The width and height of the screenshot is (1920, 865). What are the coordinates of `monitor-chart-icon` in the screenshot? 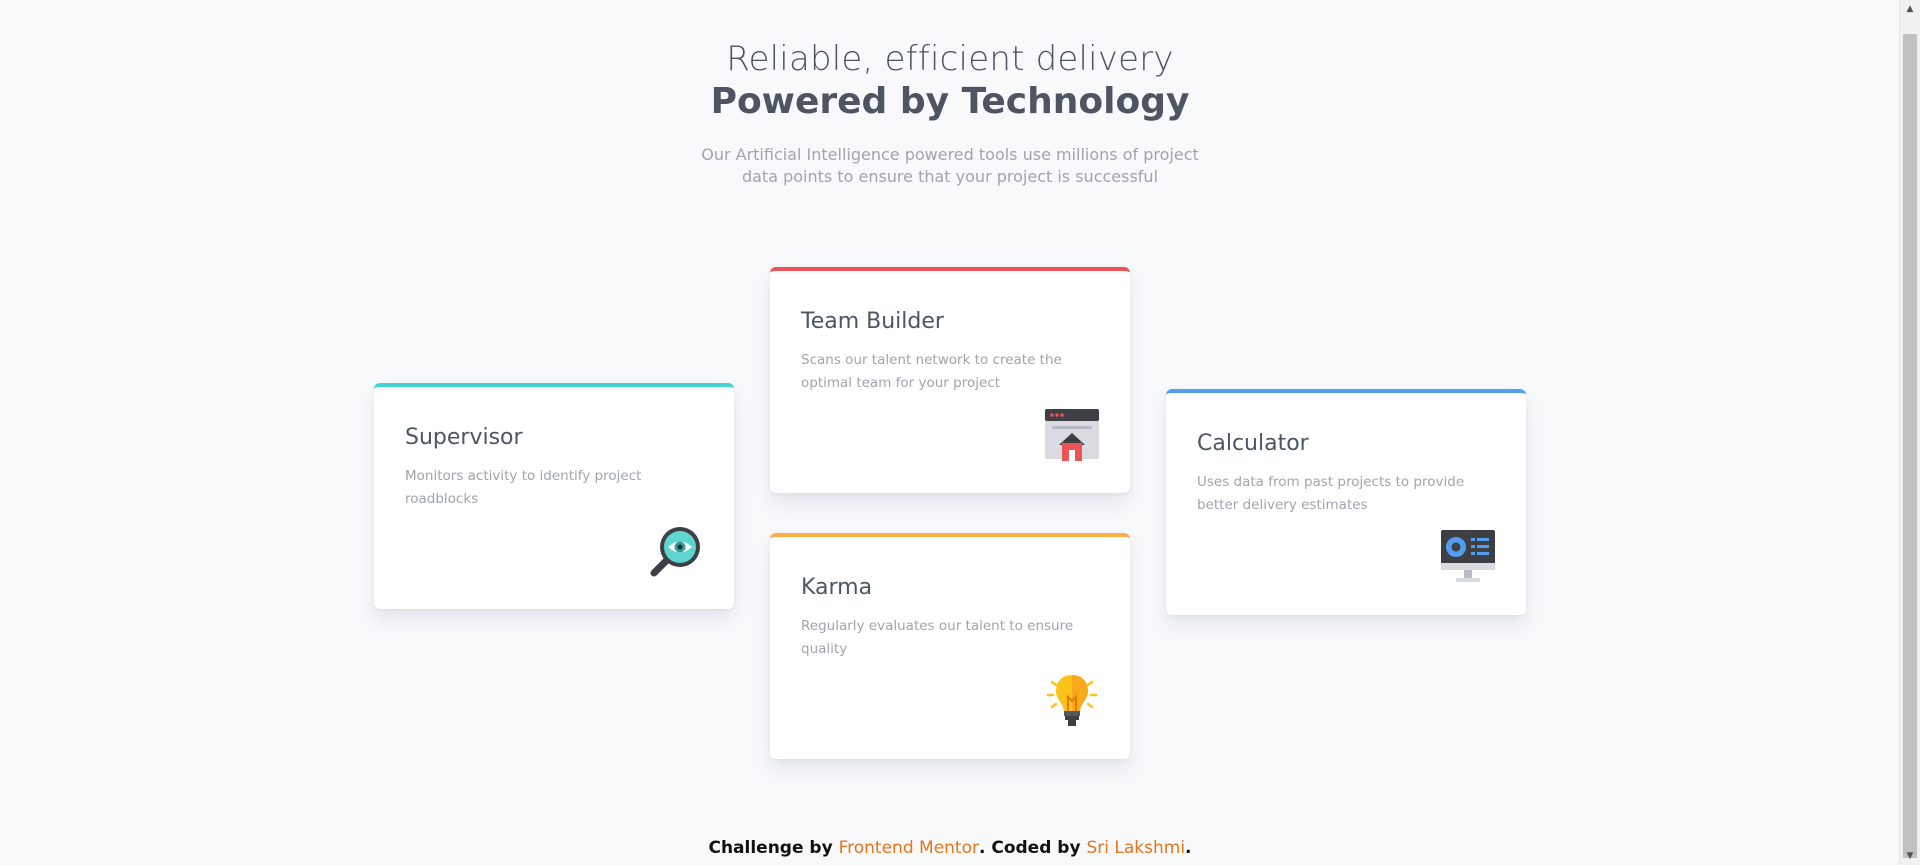 It's located at (1468, 556).